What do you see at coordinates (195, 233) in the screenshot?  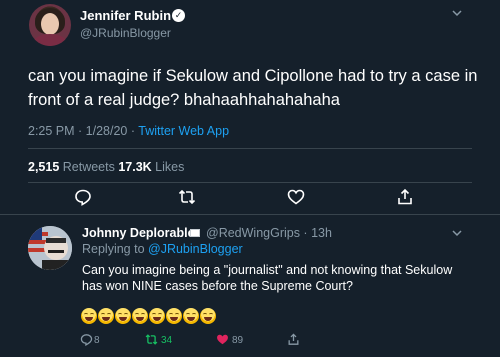 I see `flag-icon` at bounding box center [195, 233].